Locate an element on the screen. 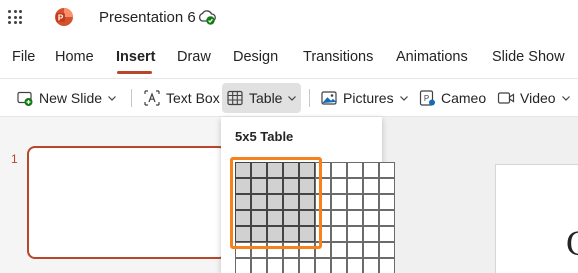  tab-insert: Insert is located at coordinates (136, 57).